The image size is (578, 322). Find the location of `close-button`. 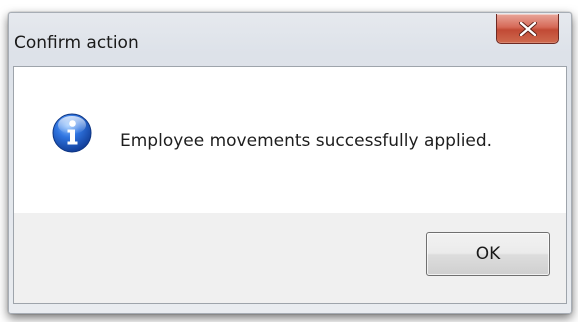

close-button is located at coordinates (527, 29).